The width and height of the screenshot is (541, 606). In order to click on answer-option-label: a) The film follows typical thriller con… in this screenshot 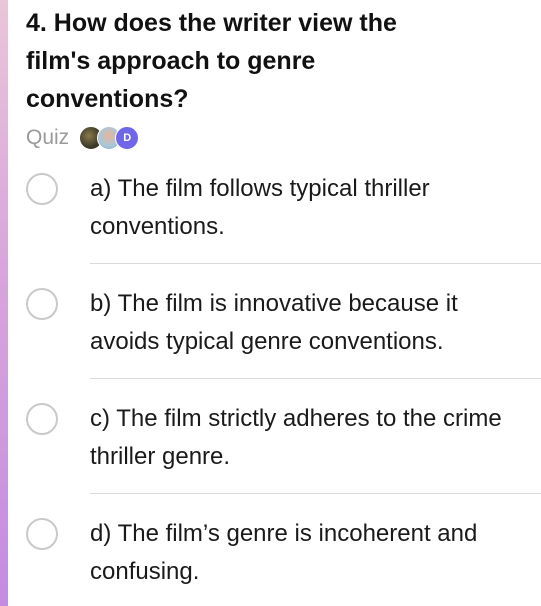, I will do `click(310, 208)`.